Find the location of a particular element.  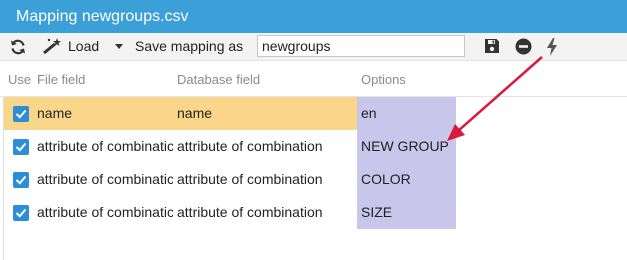

save-mapping-label: Save mapping as is located at coordinates (189, 46).